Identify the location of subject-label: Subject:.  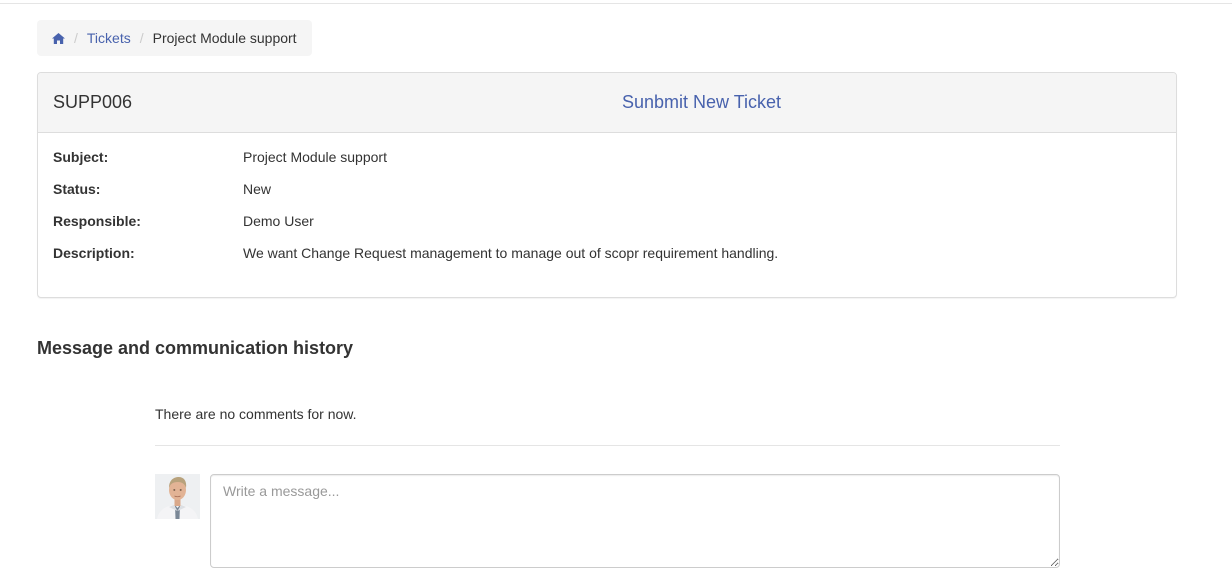
(81, 157).